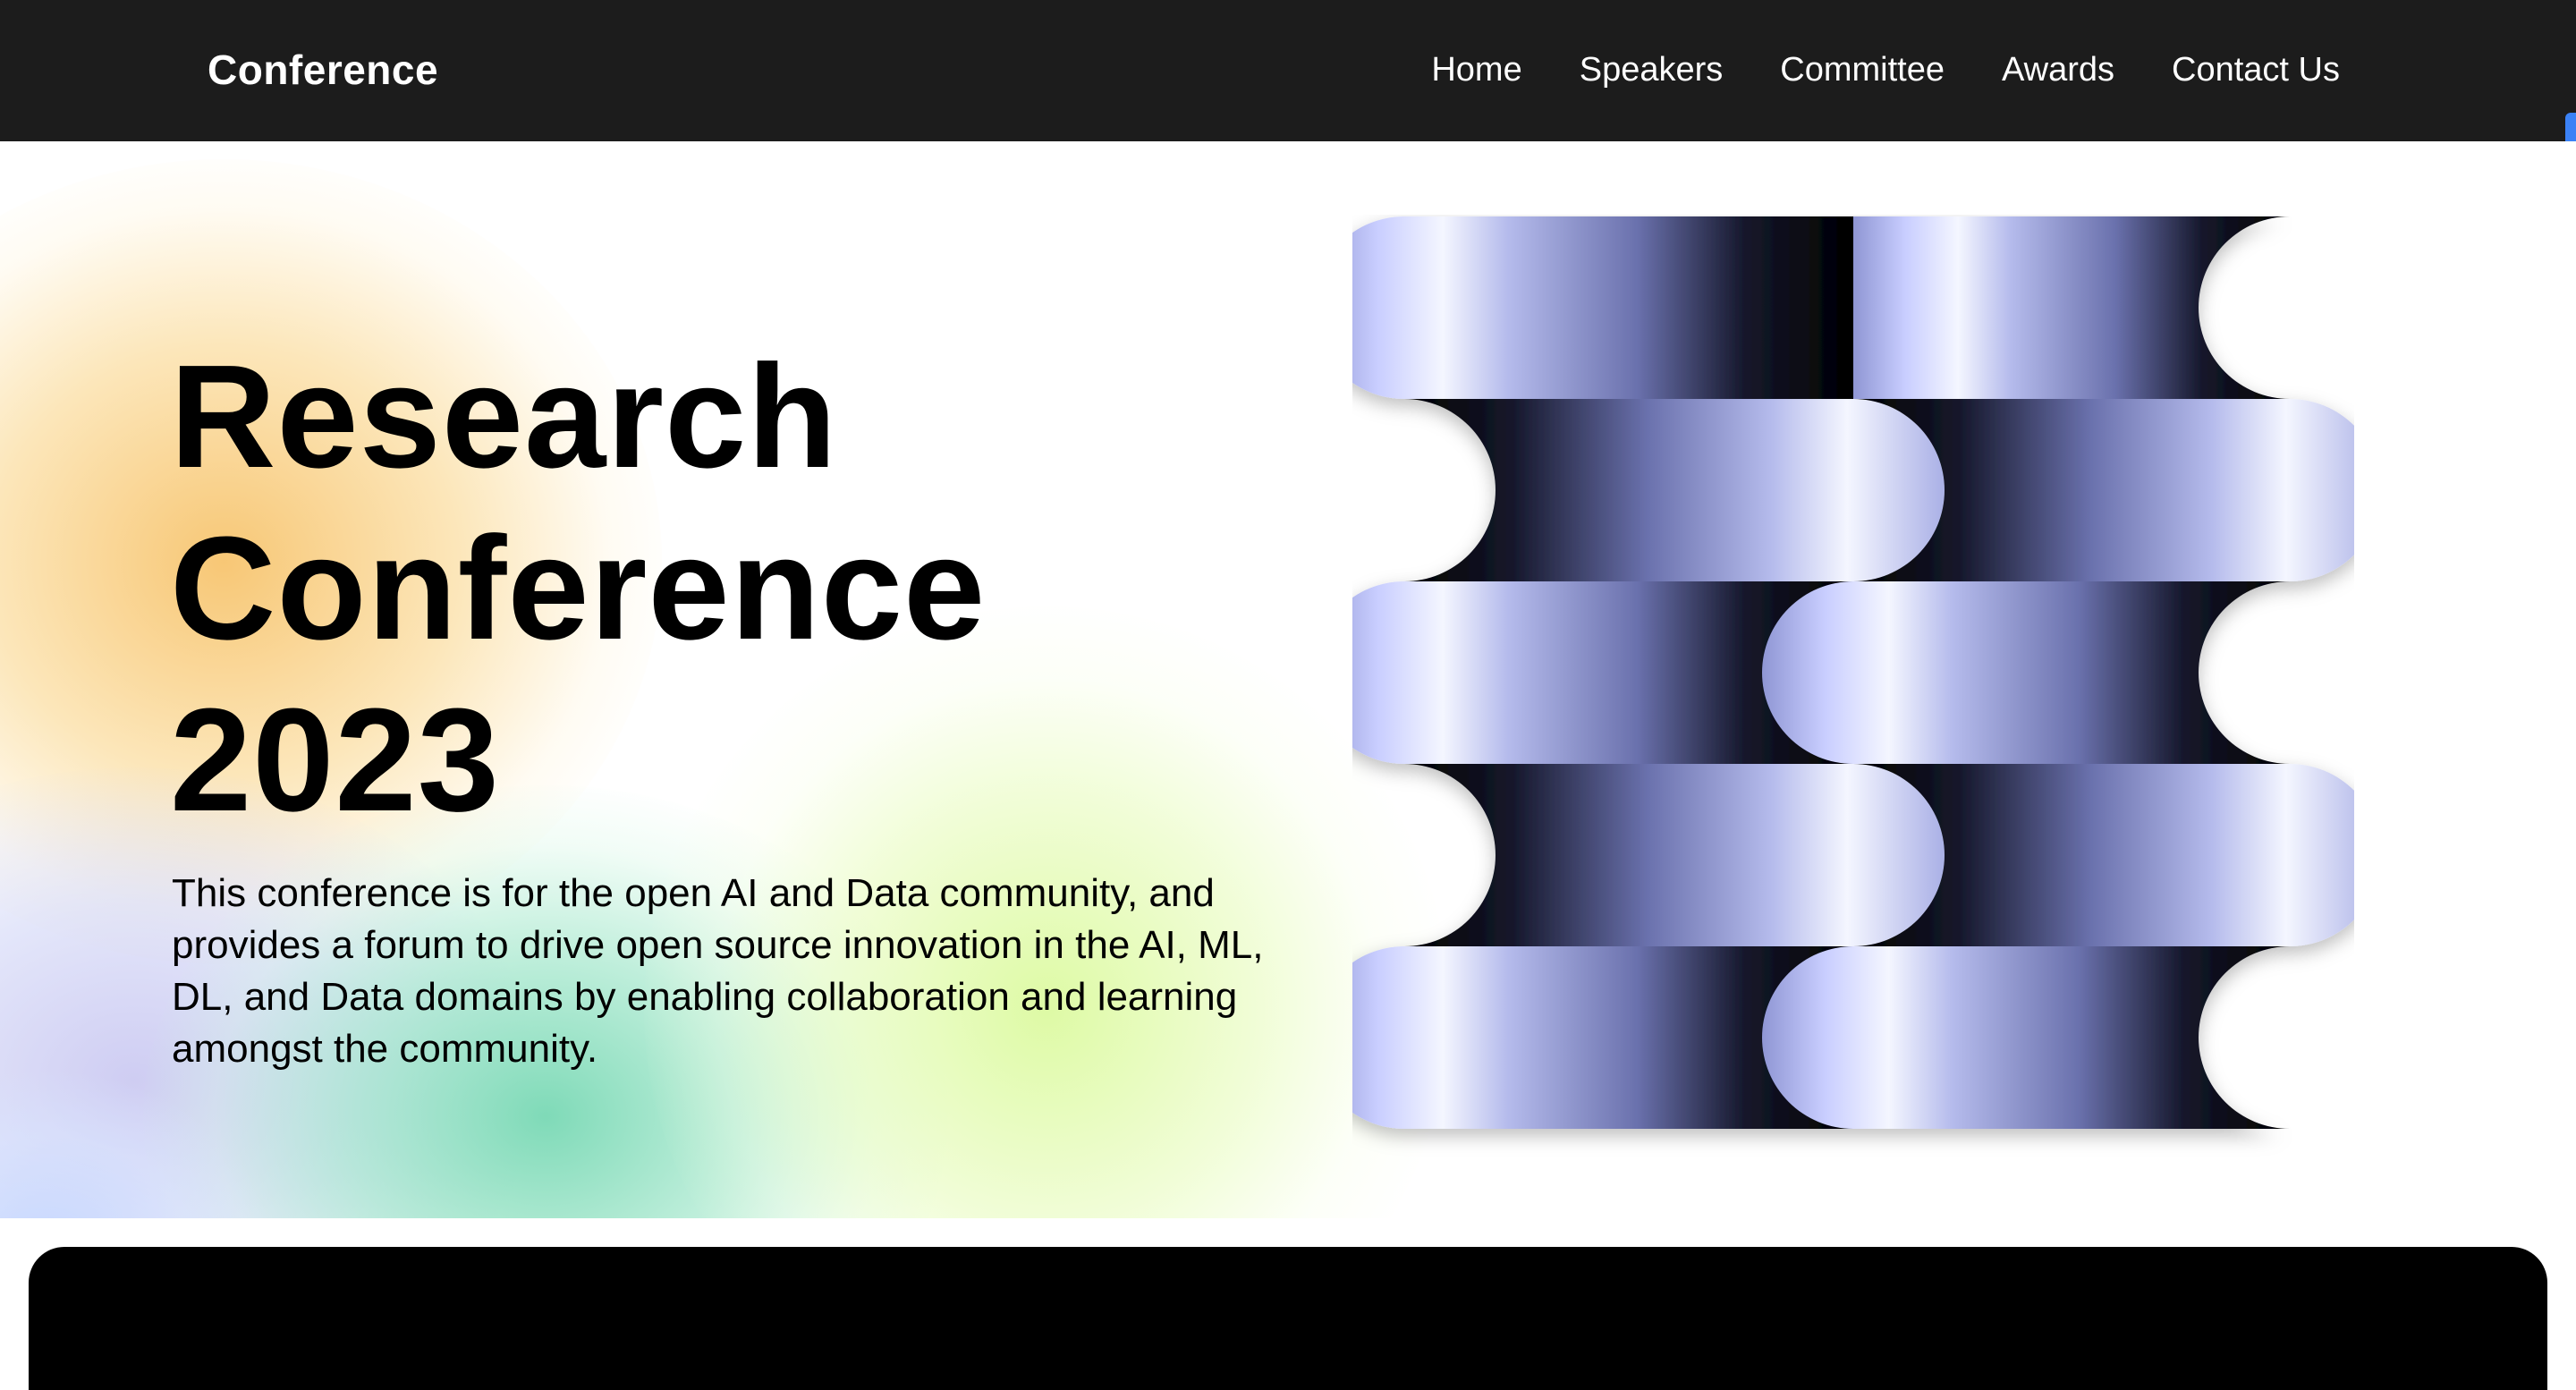  What do you see at coordinates (1674, 490) in the screenshot?
I see `ribbon-tile-r2-c1` at bounding box center [1674, 490].